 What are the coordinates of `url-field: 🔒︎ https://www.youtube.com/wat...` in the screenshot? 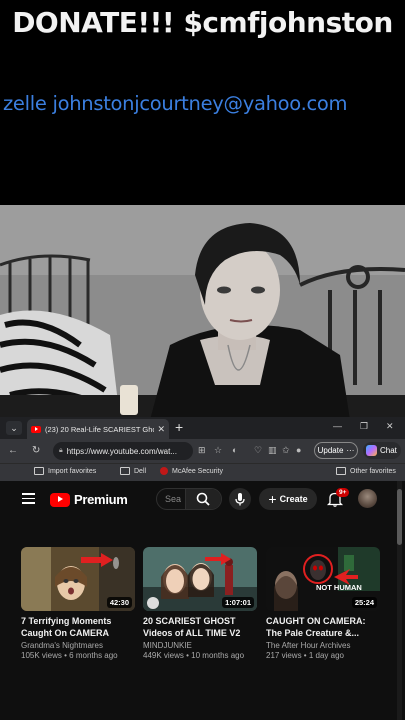 It's located at (123, 451).